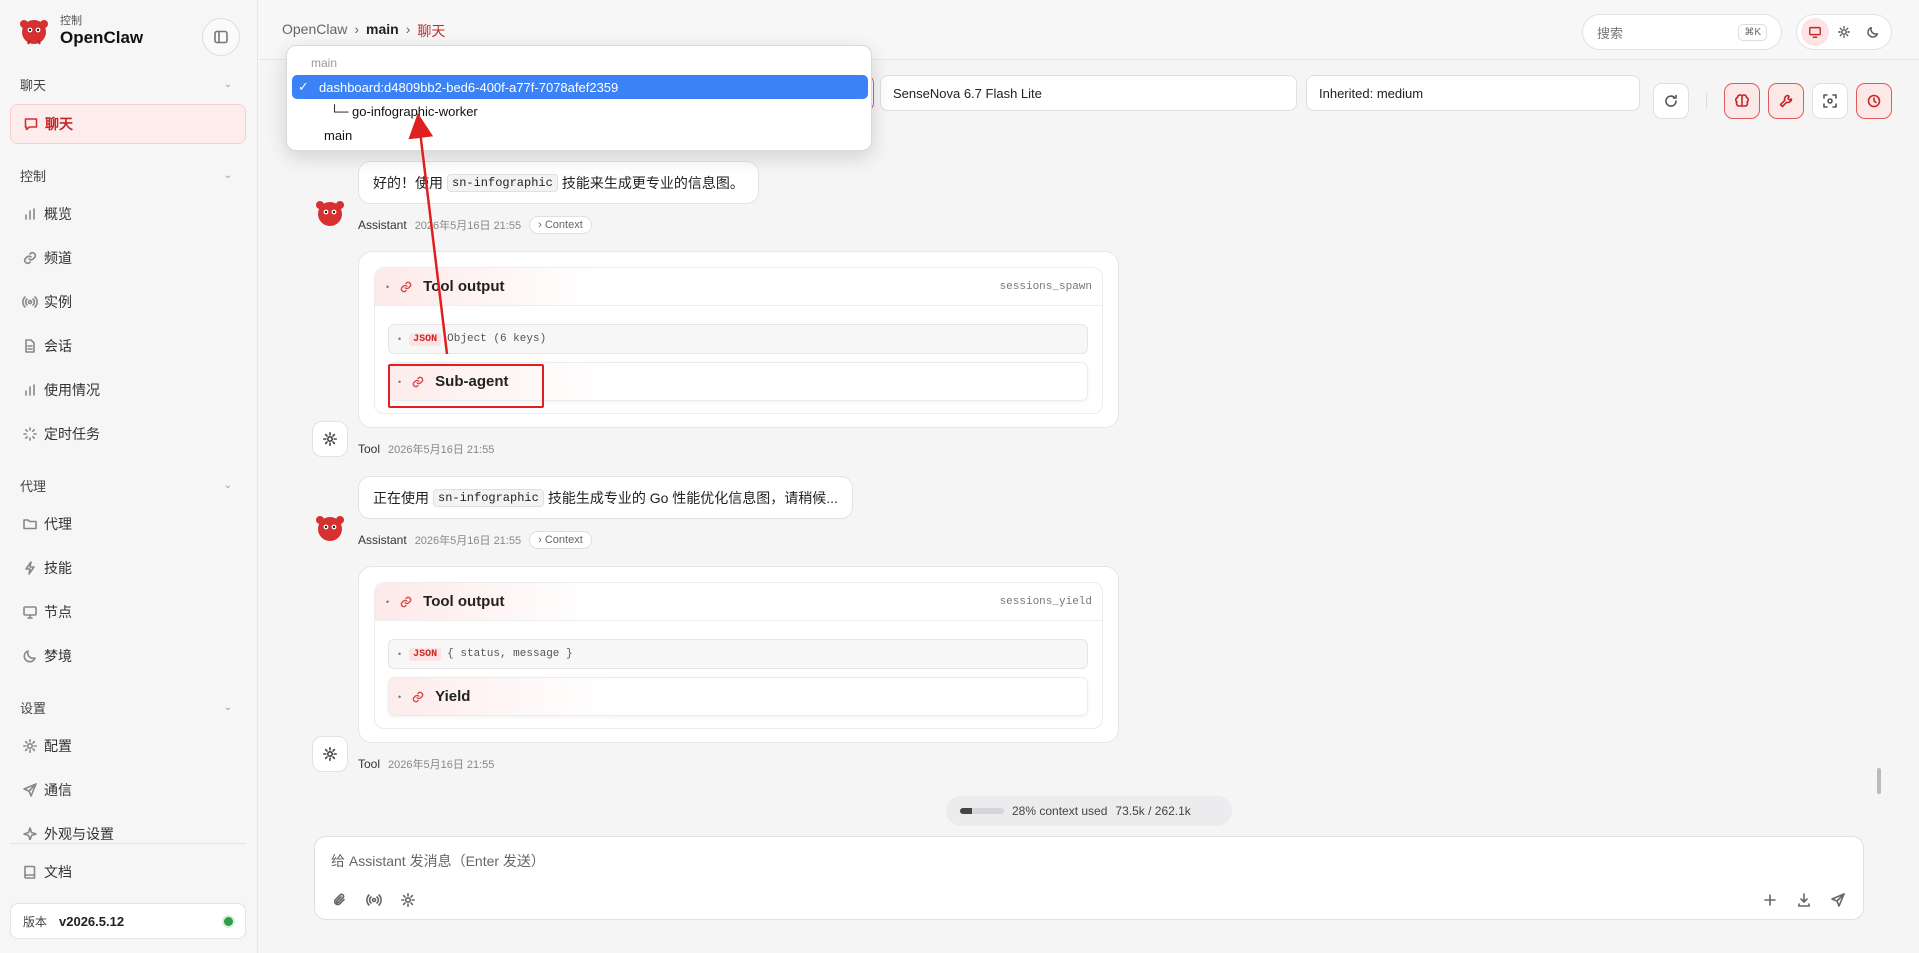 The height and width of the screenshot is (953, 1919). Describe the element at coordinates (128, 843) in the screenshot. I see `sidebar-divider` at that location.